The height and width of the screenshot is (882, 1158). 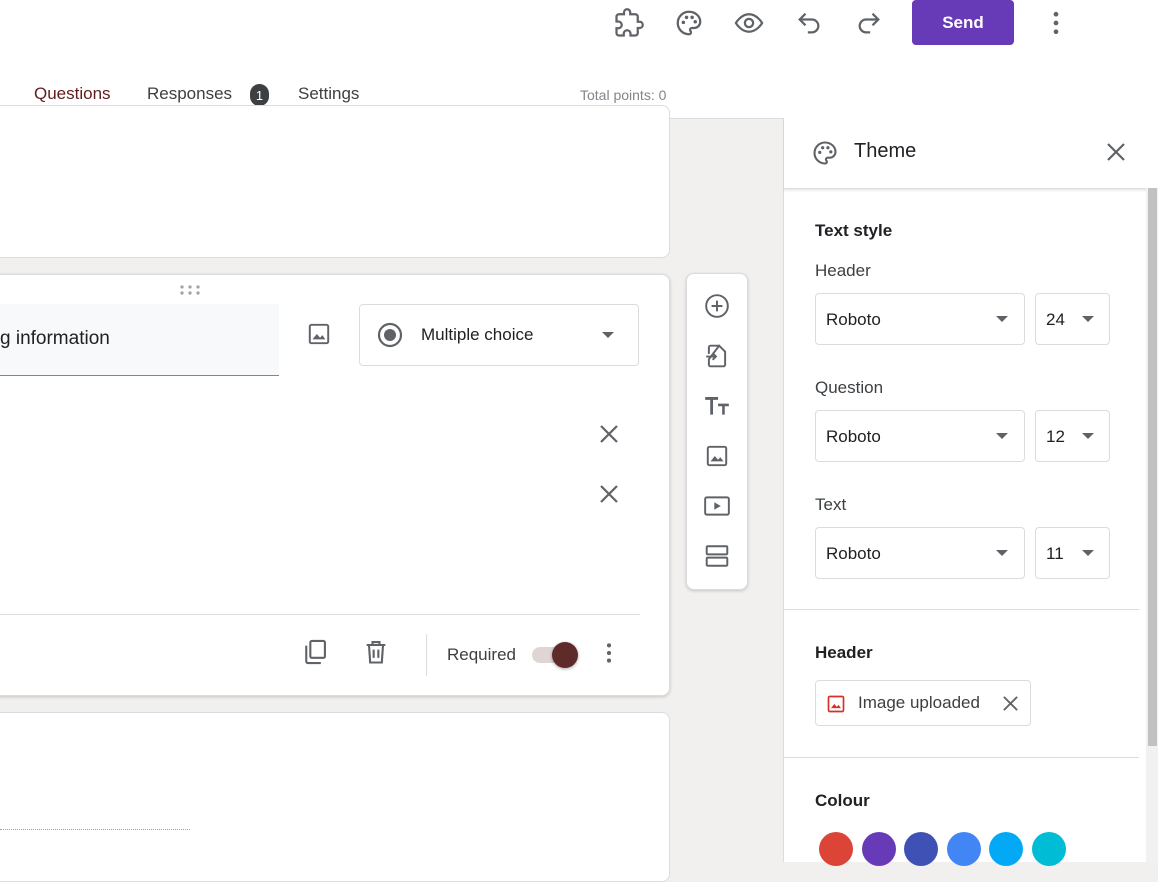 I want to click on required-toggle, so click(x=555, y=655).